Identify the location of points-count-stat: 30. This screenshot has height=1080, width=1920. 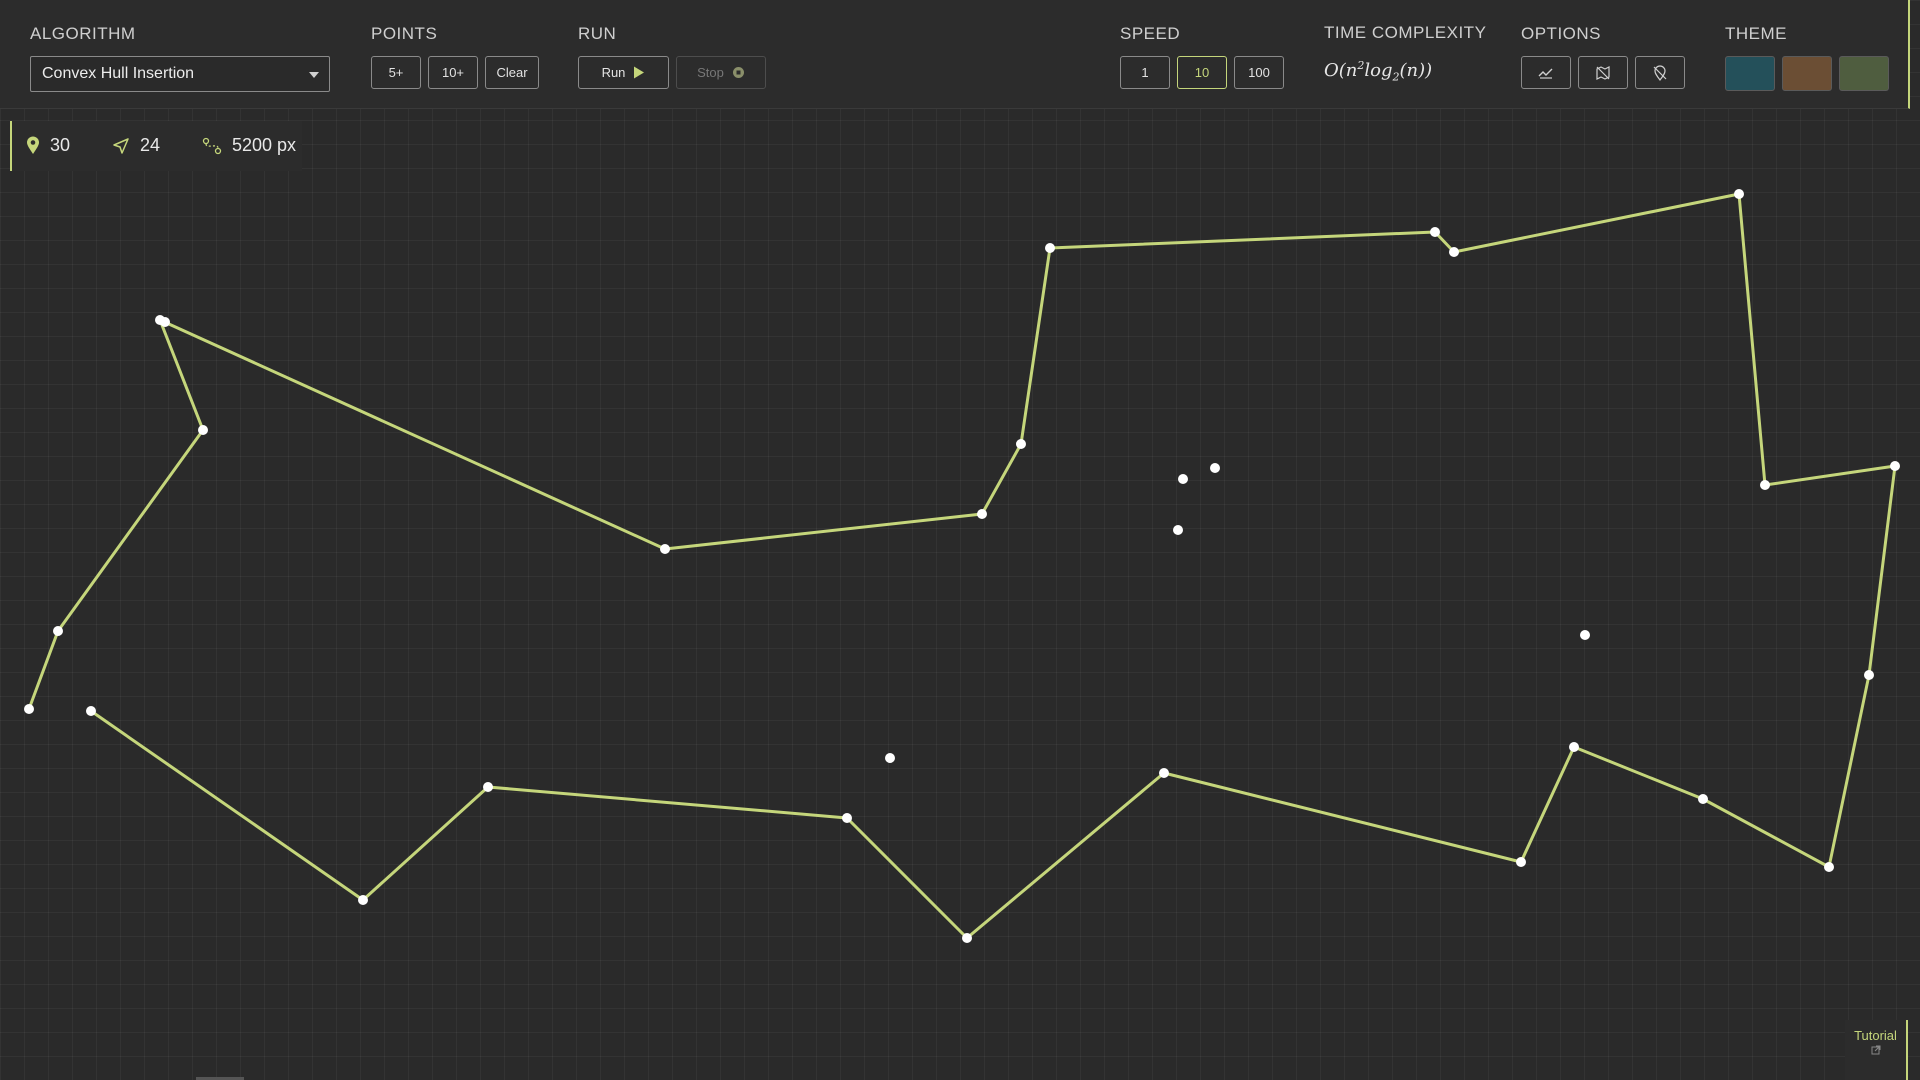
(48, 145).